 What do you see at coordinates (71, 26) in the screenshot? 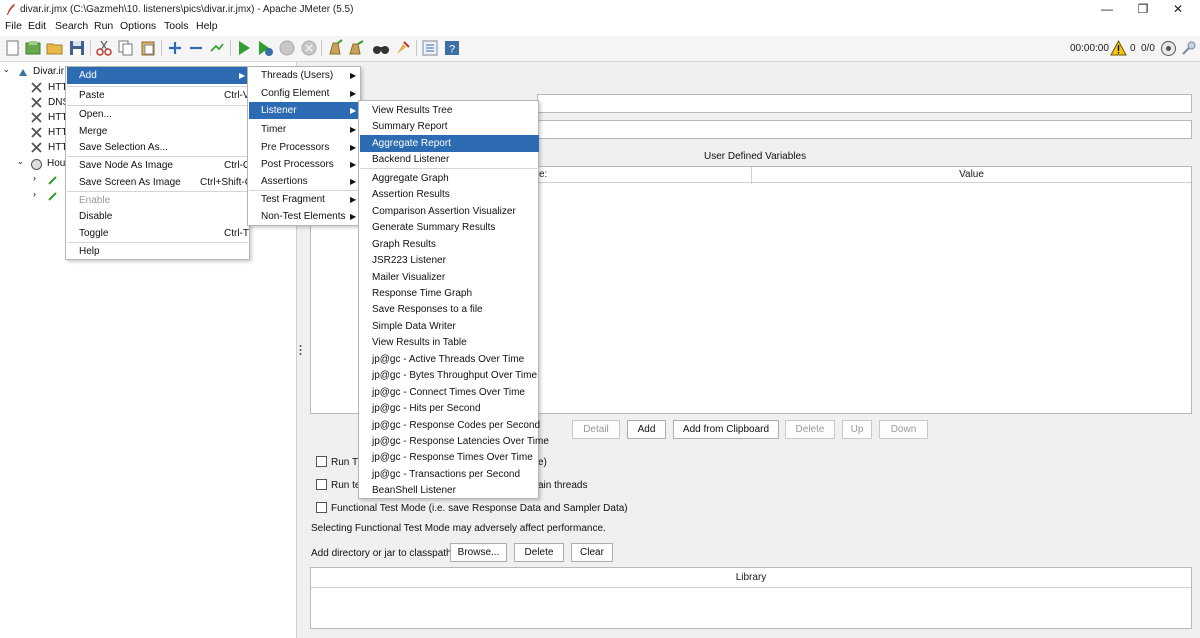
I see `menu-search: Search` at bounding box center [71, 26].